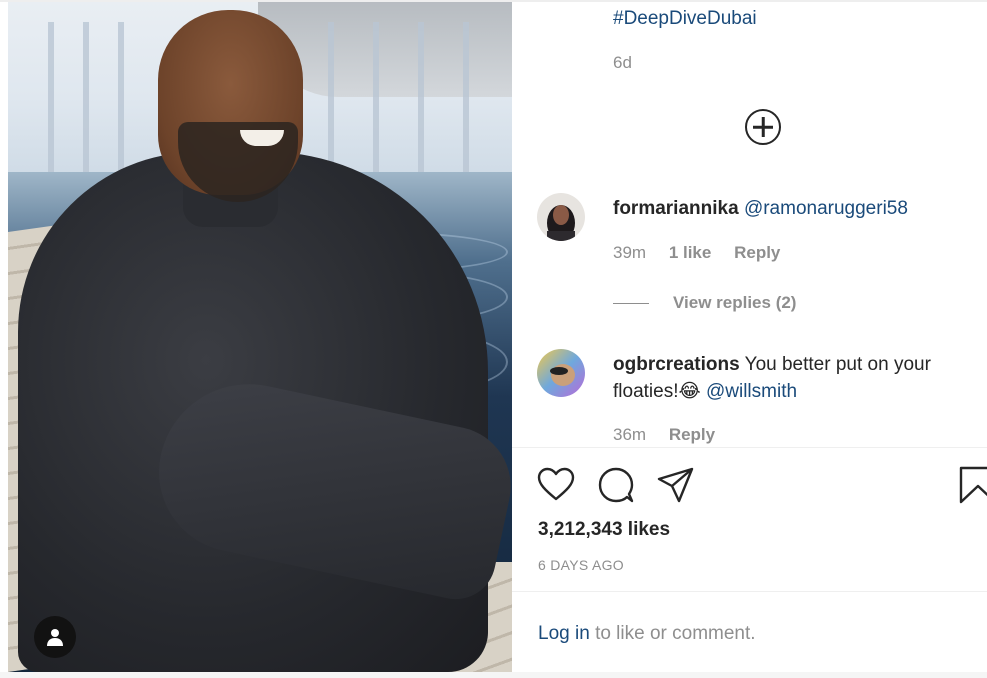 This screenshot has width=987, height=678. I want to click on login-link: Log in, so click(564, 633).